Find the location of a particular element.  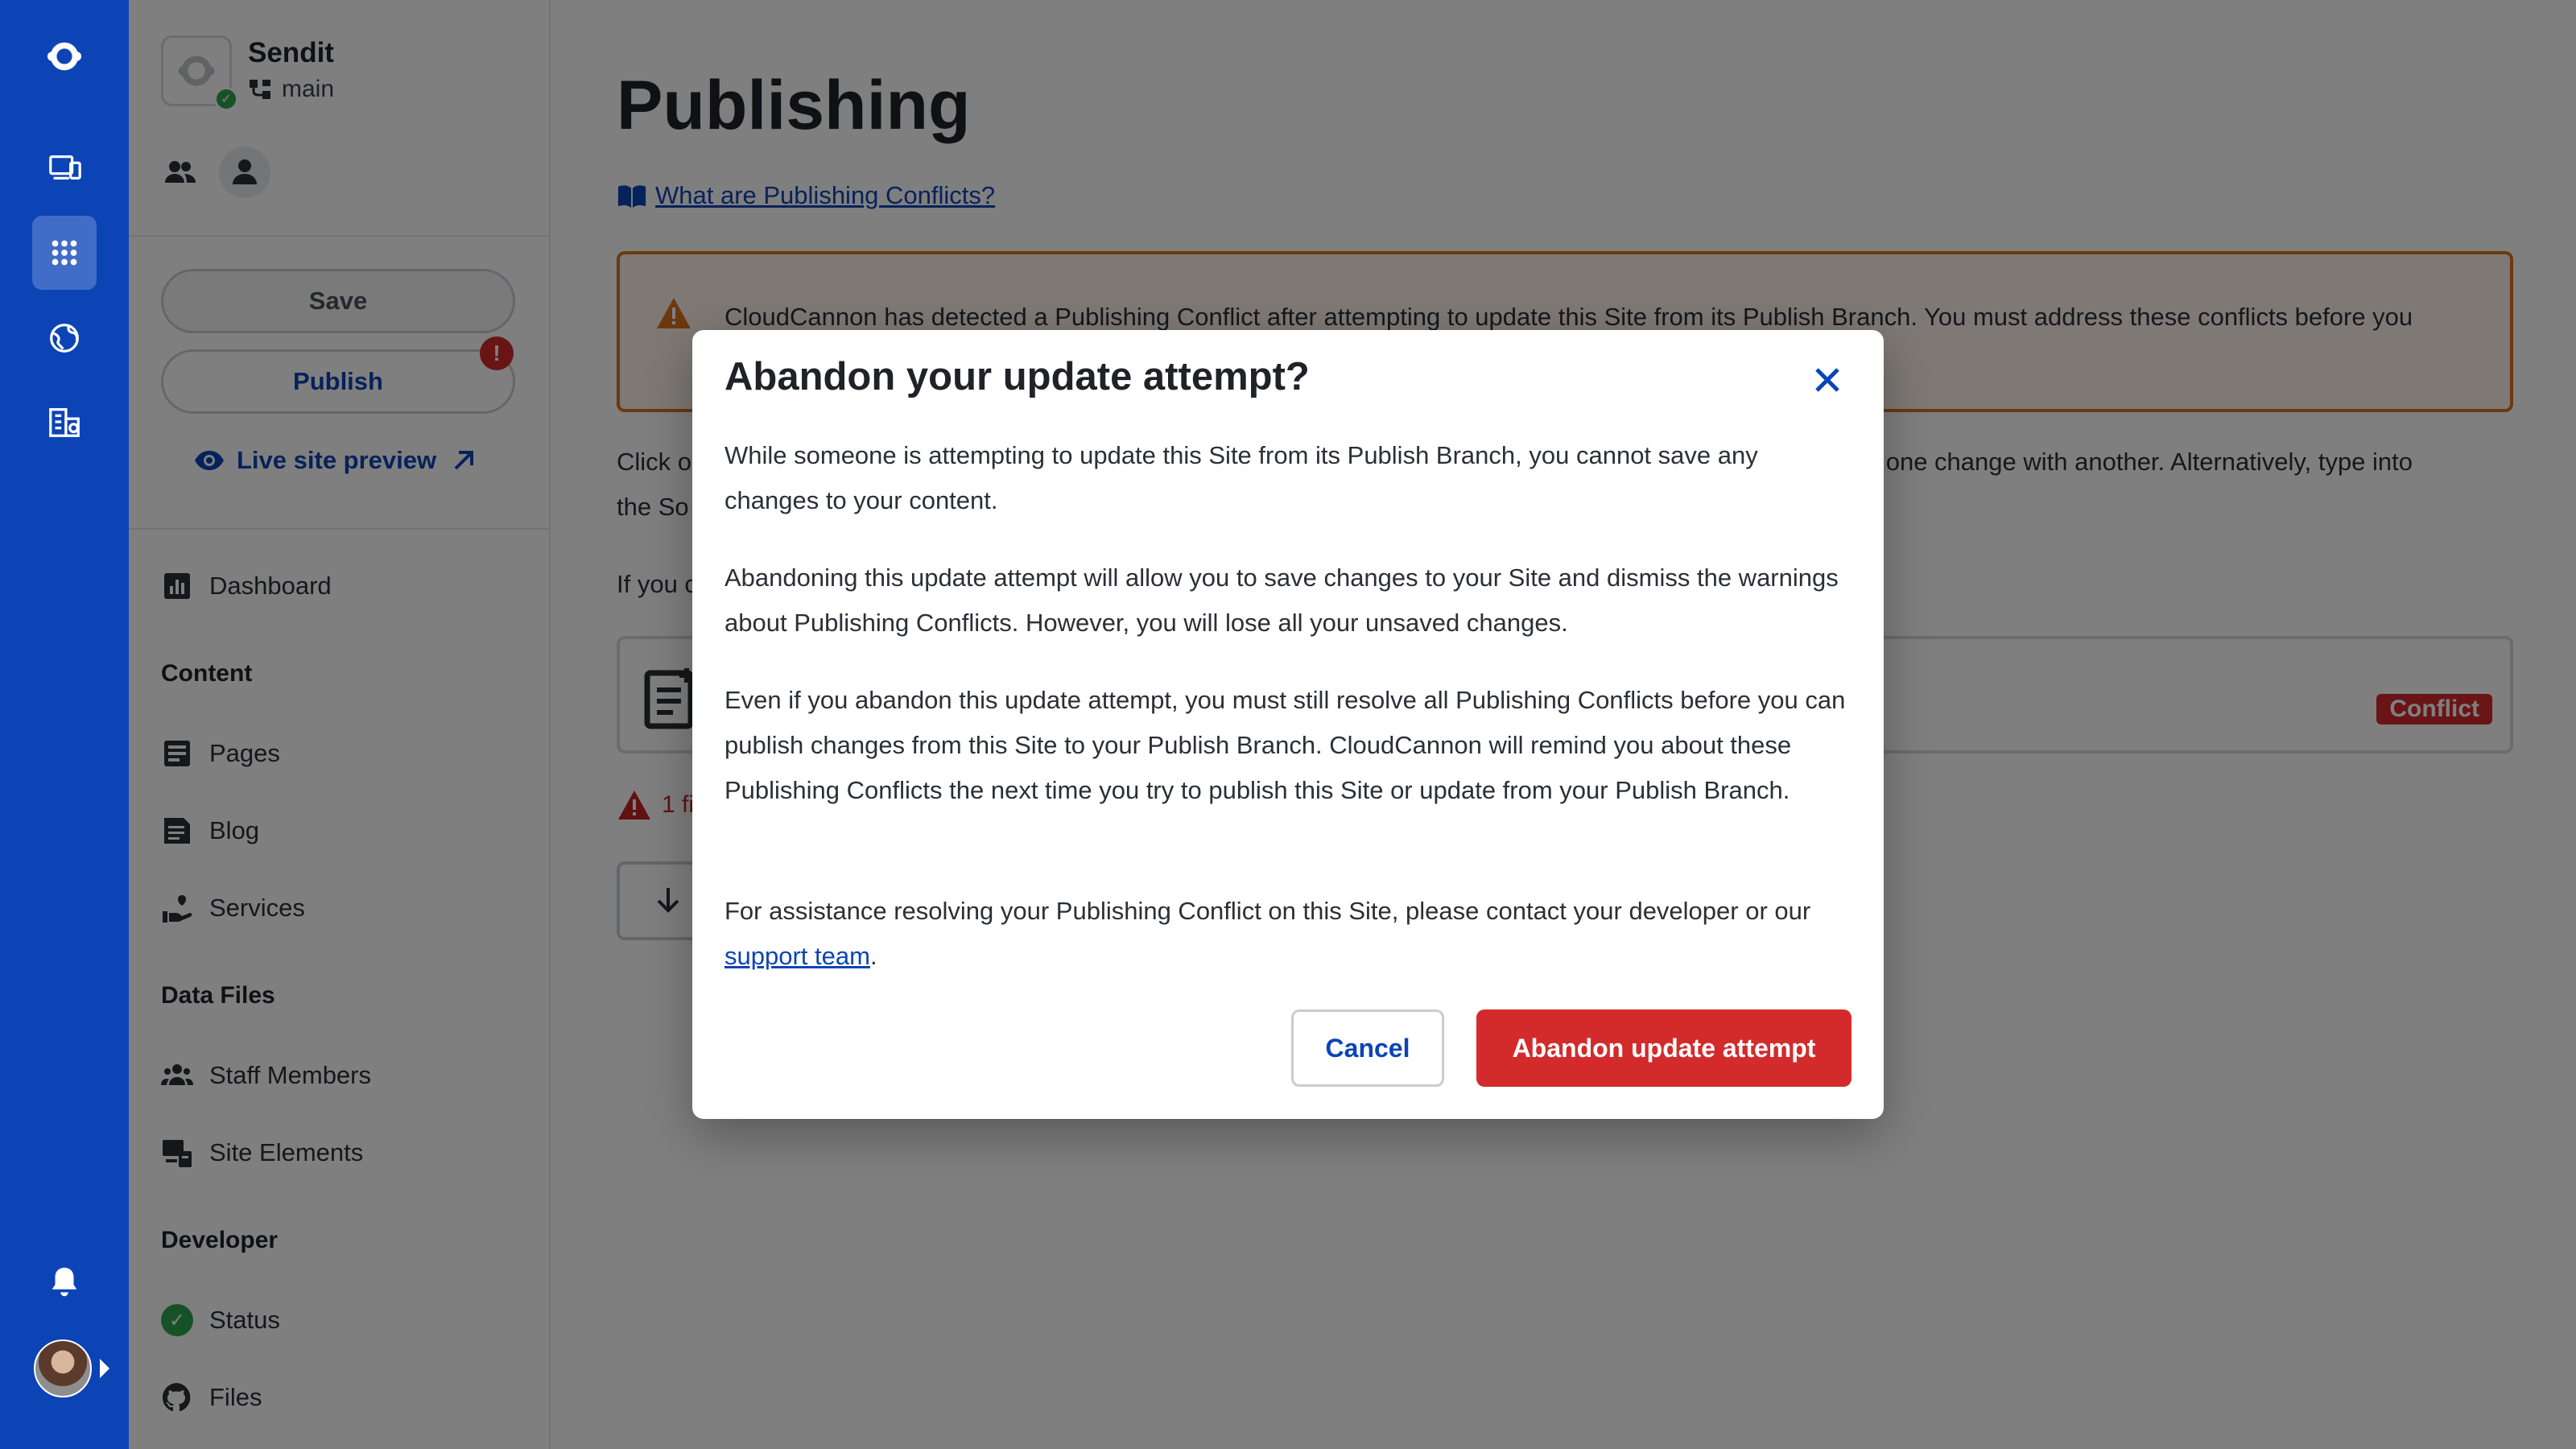

abandon-update-attempt-button: Abandon update attempt is located at coordinates (1664, 1048).